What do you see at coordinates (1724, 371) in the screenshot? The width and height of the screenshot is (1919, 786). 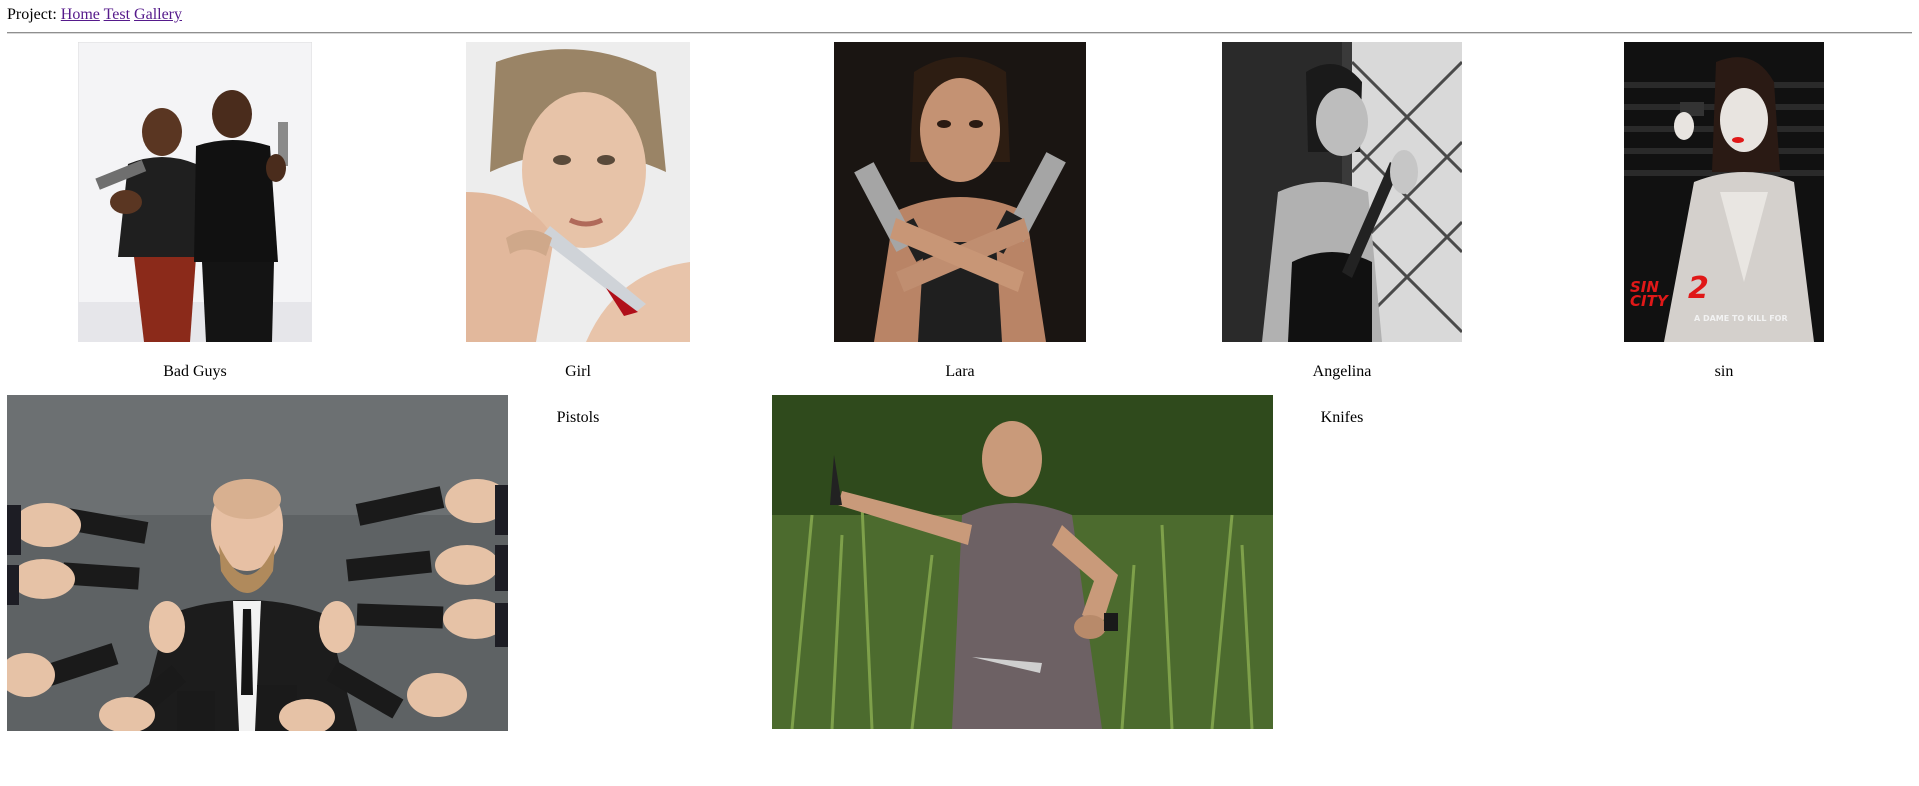 I see `caption-sin: sin` at bounding box center [1724, 371].